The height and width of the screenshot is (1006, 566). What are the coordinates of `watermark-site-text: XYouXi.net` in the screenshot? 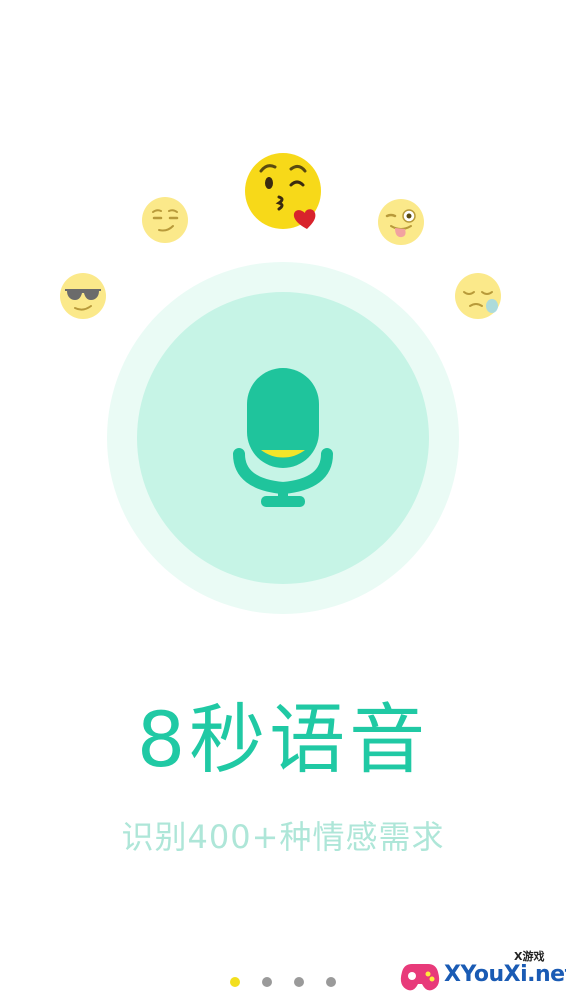 It's located at (505, 974).